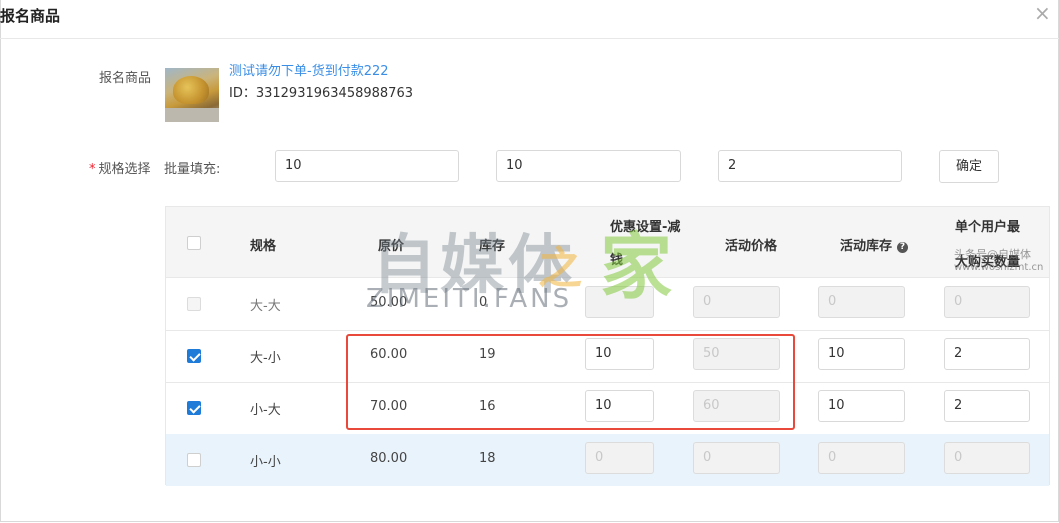 The image size is (1059, 523). What do you see at coordinates (124, 169) in the screenshot?
I see `spec-label-text: 规格选择` at bounding box center [124, 169].